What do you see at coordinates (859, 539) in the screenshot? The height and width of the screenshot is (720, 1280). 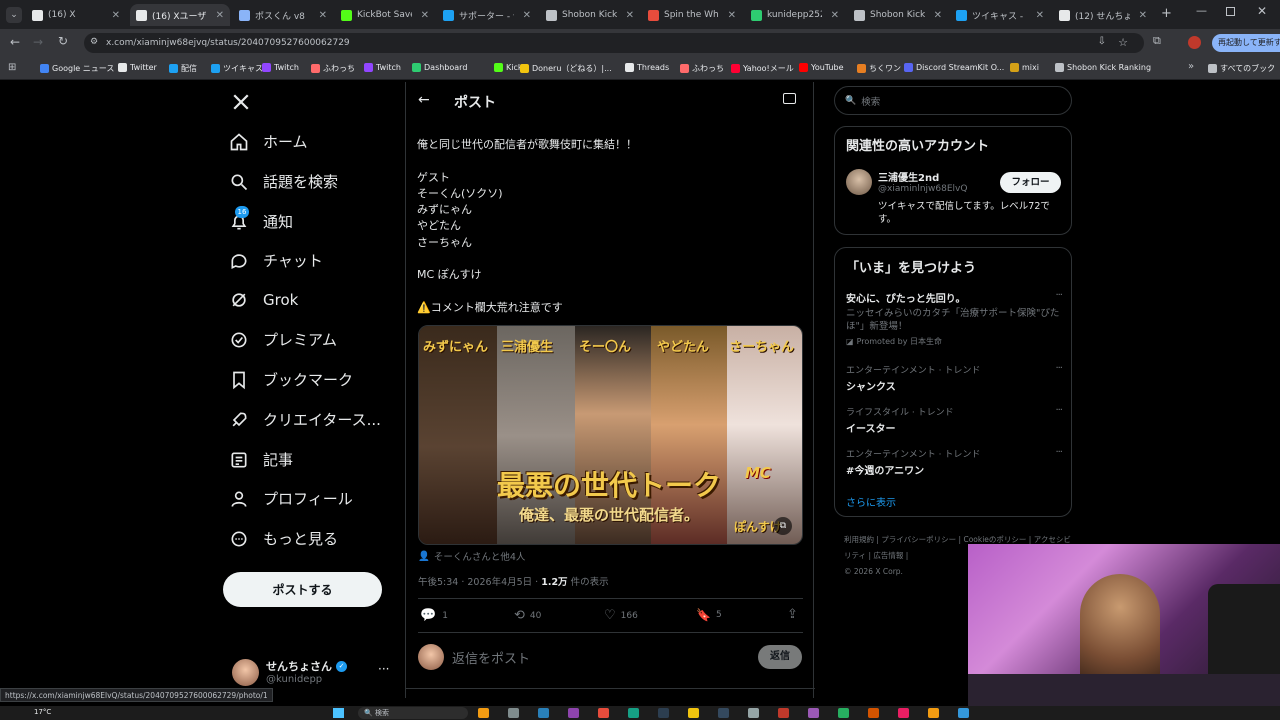 I see `footer-link: 利用規約` at bounding box center [859, 539].